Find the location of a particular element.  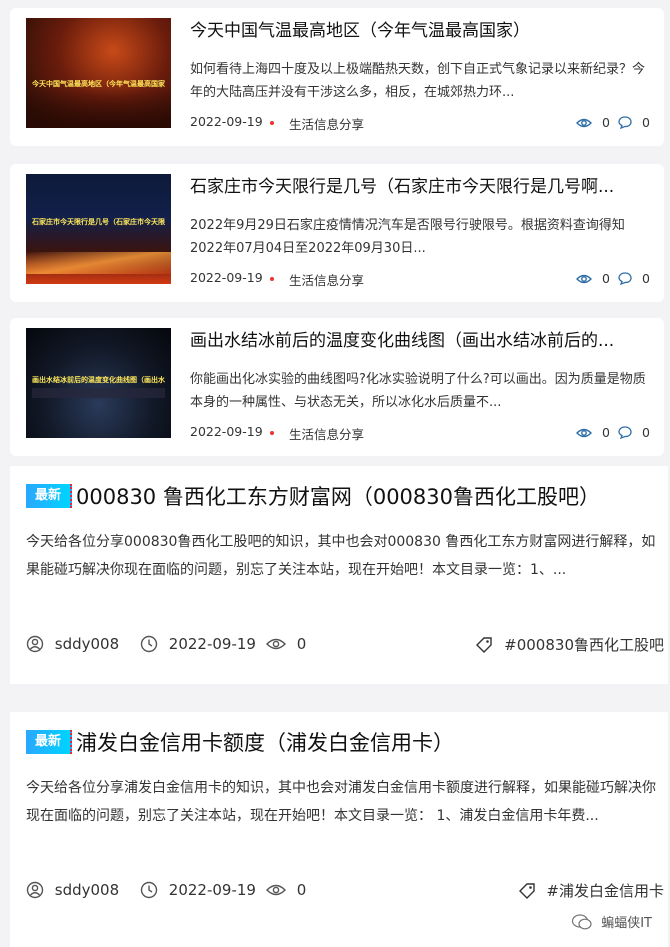

article-thumbnail: 今天中国气温最高地区（今年气温最高国家） is located at coordinates (98, 73).